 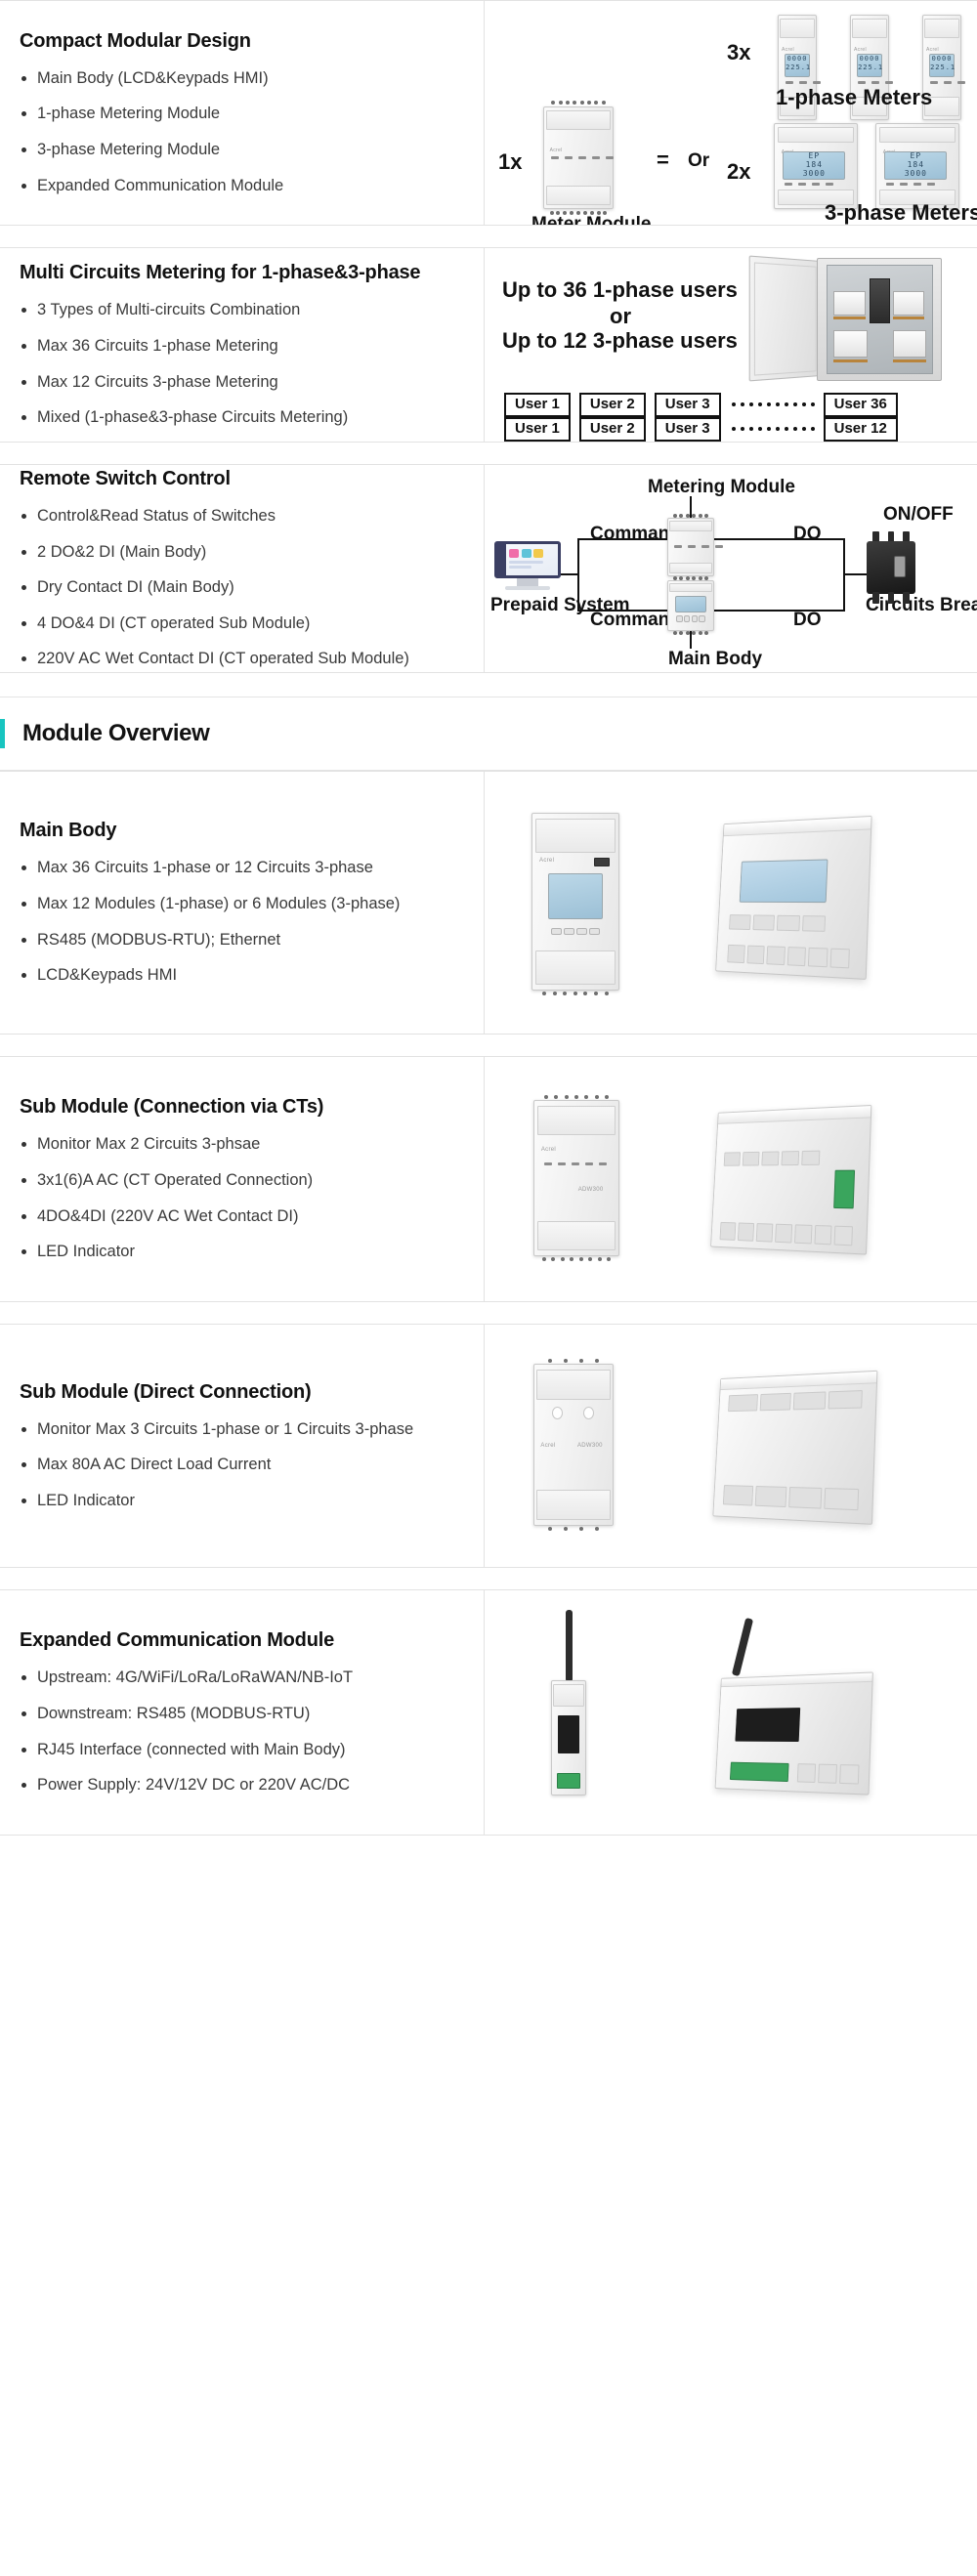 I want to click on module-bullet-text: 4DO&4DI (220V AC Wet Contact DI), so click(x=168, y=1215).